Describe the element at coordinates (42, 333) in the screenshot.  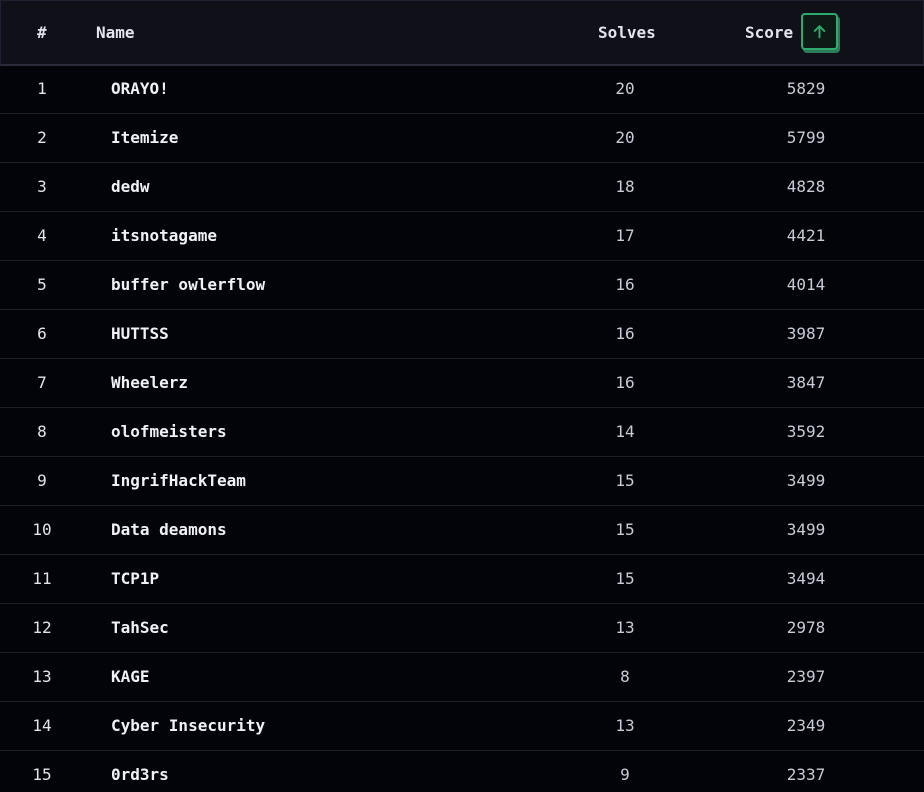
I see `rank-cell: 6` at that location.